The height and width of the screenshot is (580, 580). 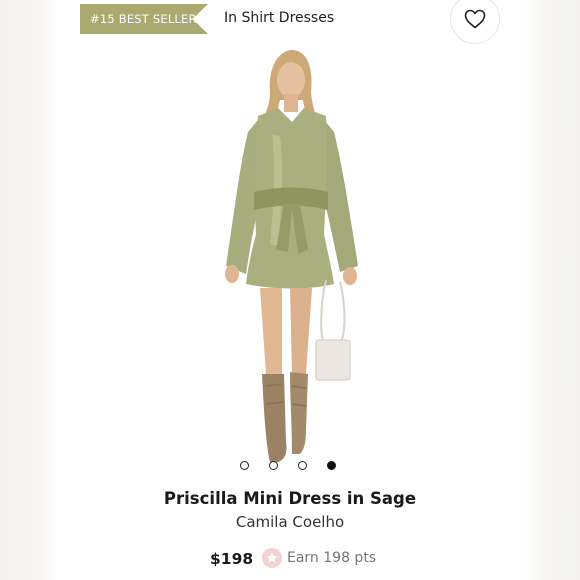 I want to click on handbag-strap, so click(x=333, y=312).